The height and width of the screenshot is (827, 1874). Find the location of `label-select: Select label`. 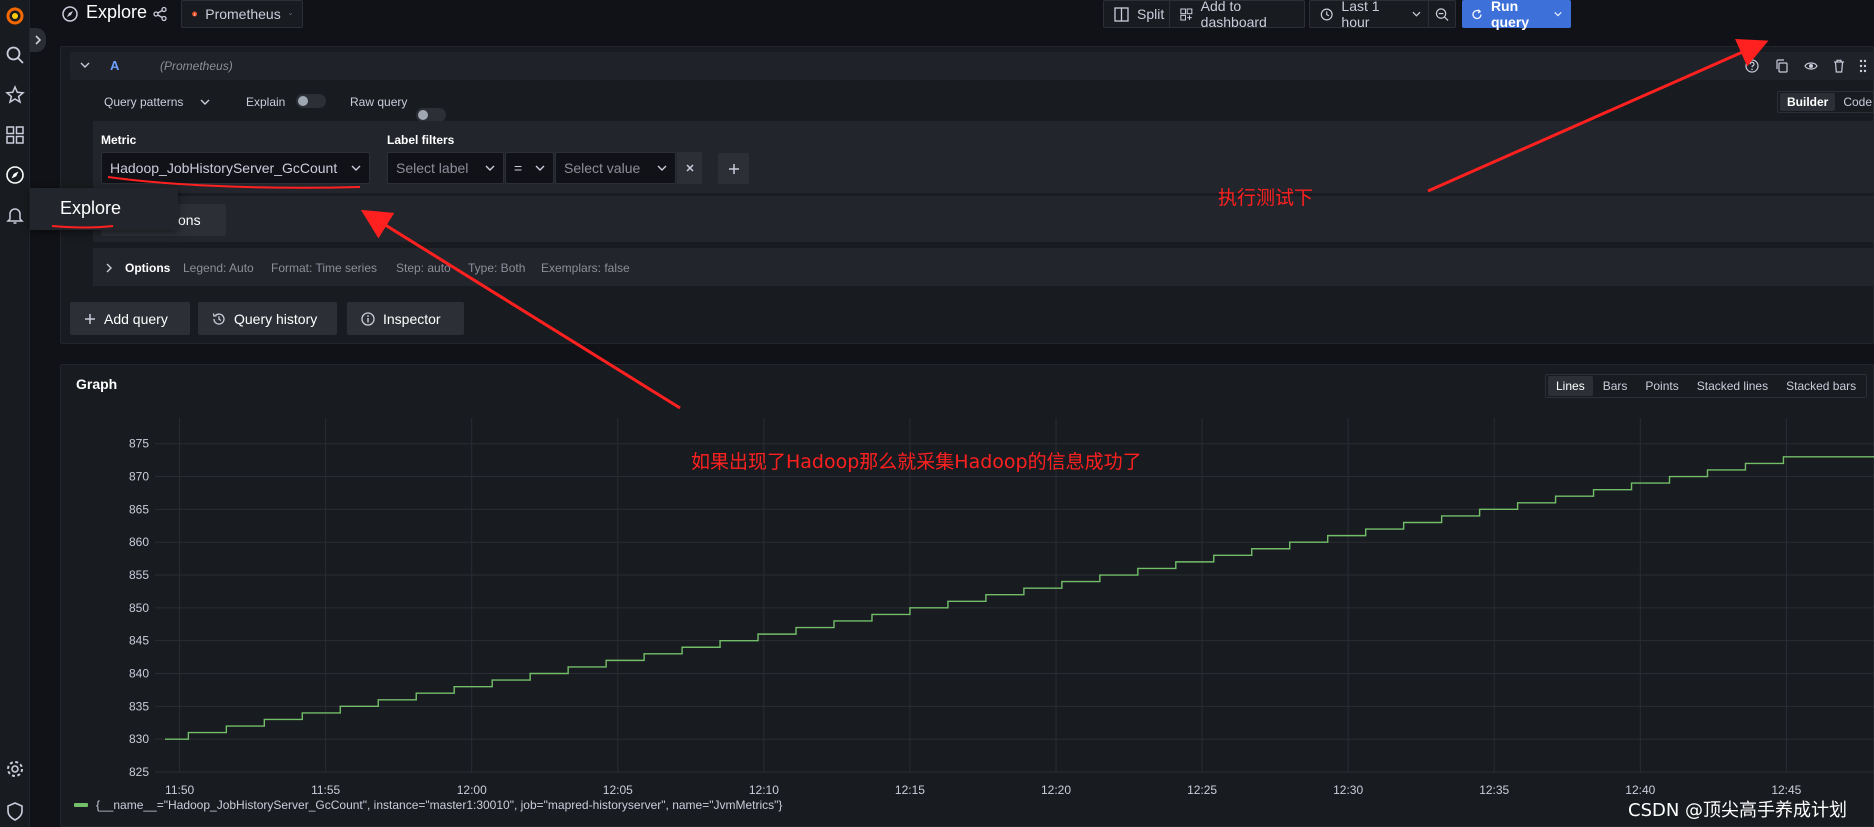

label-select: Select label is located at coordinates (445, 168).